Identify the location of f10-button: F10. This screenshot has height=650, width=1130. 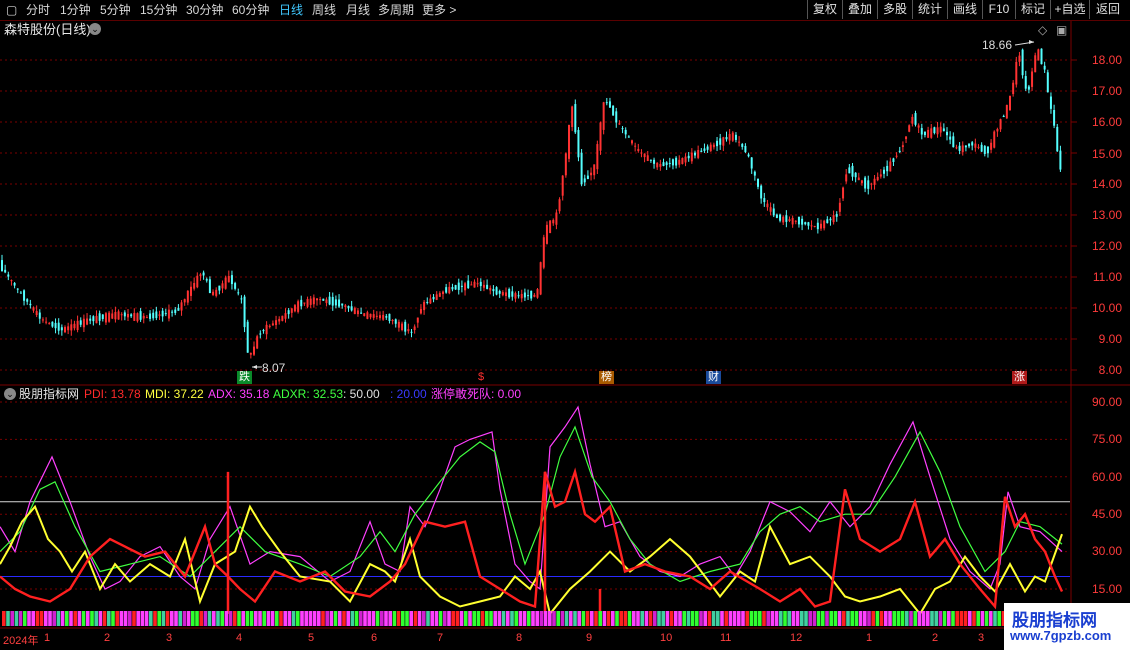
(998, 9).